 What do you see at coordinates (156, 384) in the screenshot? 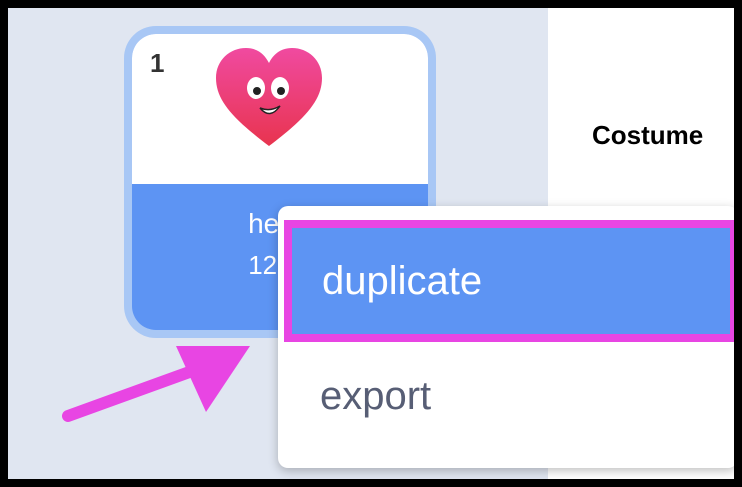
I see `pointer-arrow-icon` at bounding box center [156, 384].